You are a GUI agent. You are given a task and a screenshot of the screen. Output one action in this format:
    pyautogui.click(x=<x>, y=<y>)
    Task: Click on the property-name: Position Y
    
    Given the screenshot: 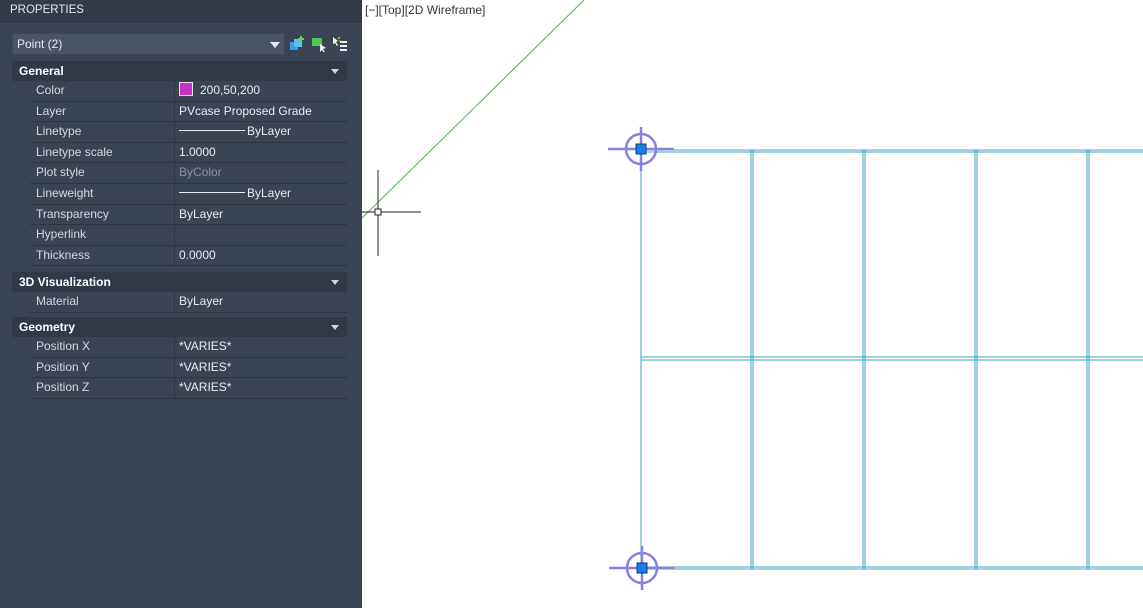 What is the action you would take?
    pyautogui.click(x=102, y=367)
    